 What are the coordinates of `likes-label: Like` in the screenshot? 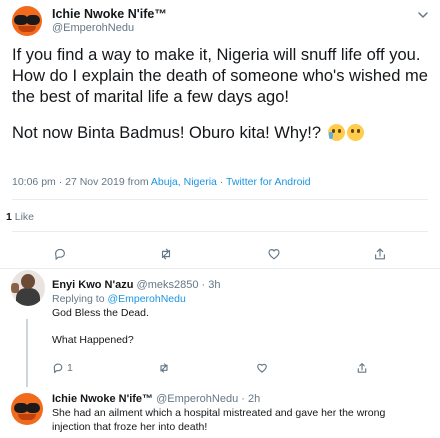 It's located at (23, 217).